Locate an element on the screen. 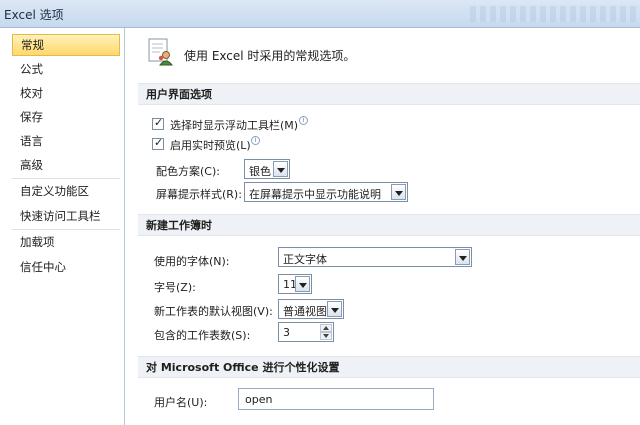 This screenshot has height=425, width=640. font-select: 正文字体 is located at coordinates (375, 257).